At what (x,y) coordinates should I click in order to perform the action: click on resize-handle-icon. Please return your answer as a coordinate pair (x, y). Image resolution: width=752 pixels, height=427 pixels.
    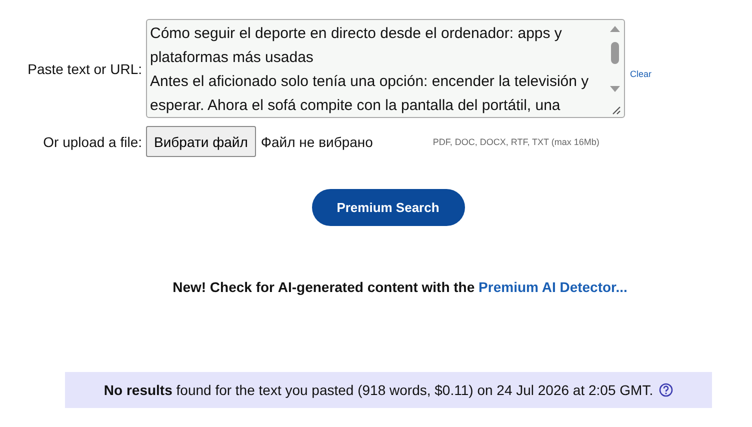
    Looking at the image, I should click on (616, 110).